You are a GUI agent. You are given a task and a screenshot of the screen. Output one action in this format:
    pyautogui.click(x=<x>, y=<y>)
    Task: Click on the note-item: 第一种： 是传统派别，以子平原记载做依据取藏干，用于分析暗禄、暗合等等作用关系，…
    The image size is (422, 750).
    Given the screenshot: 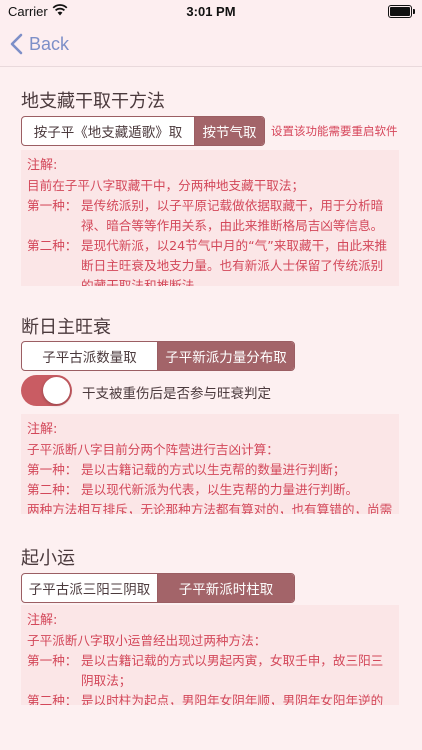 What is the action you would take?
    pyautogui.click(x=210, y=216)
    